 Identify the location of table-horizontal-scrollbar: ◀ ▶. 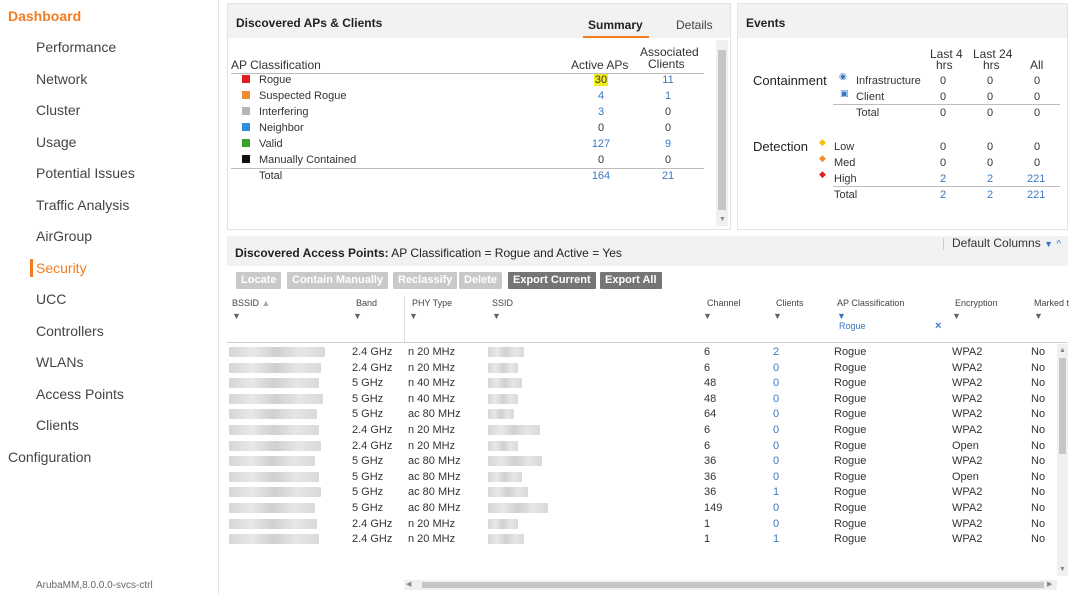
(730, 585).